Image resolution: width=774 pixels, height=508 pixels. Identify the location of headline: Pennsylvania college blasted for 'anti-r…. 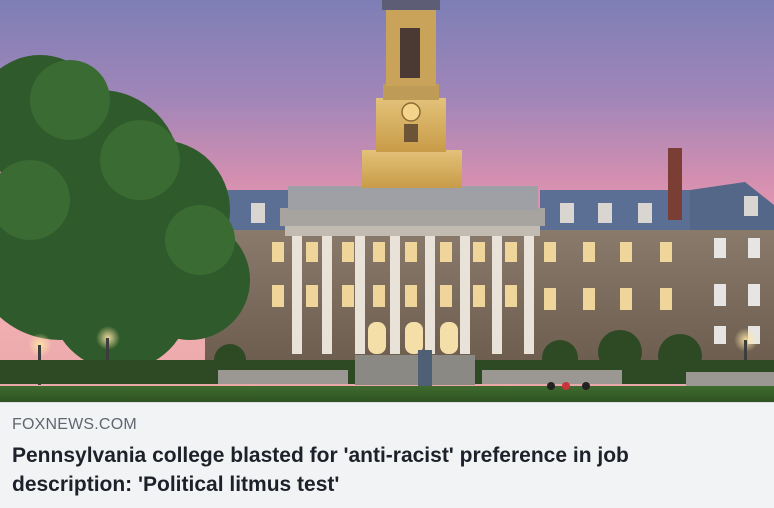
(382, 470).